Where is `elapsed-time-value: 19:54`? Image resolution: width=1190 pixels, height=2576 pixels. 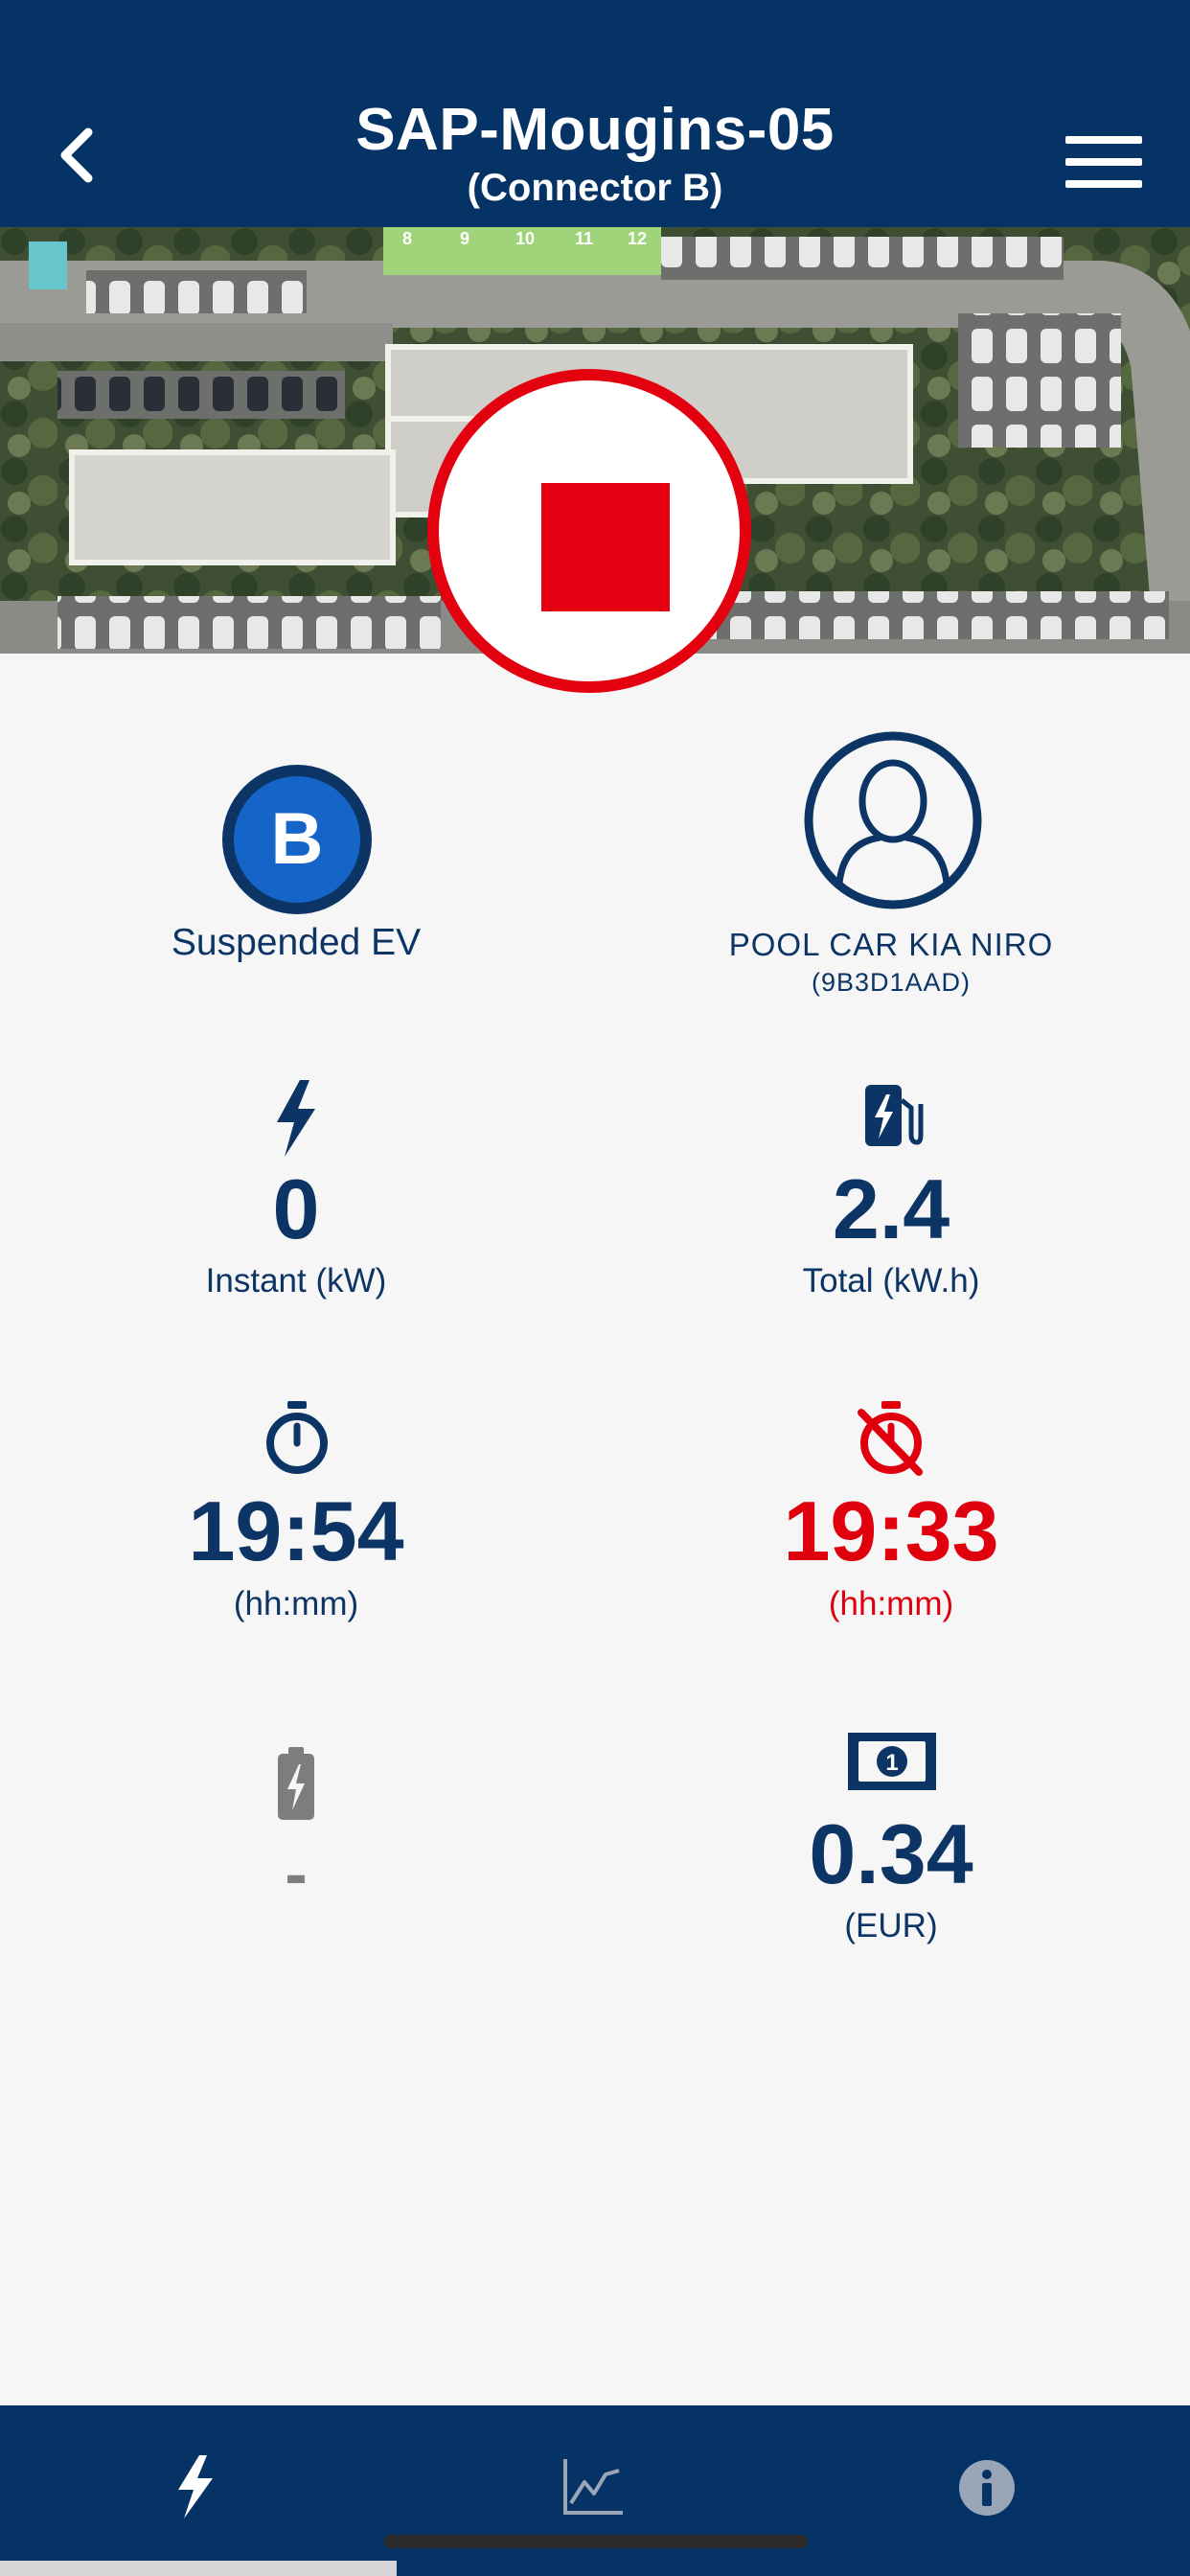 elapsed-time-value: 19:54 is located at coordinates (296, 1531).